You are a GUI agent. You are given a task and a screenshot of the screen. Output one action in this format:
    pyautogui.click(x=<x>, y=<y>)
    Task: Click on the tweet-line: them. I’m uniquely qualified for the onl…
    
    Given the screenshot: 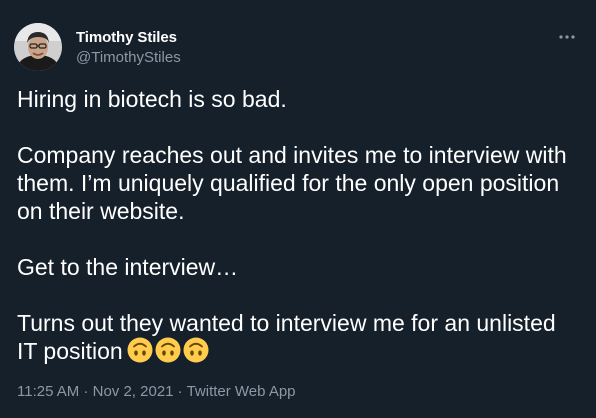 What is the action you would take?
    pyautogui.click(x=288, y=183)
    